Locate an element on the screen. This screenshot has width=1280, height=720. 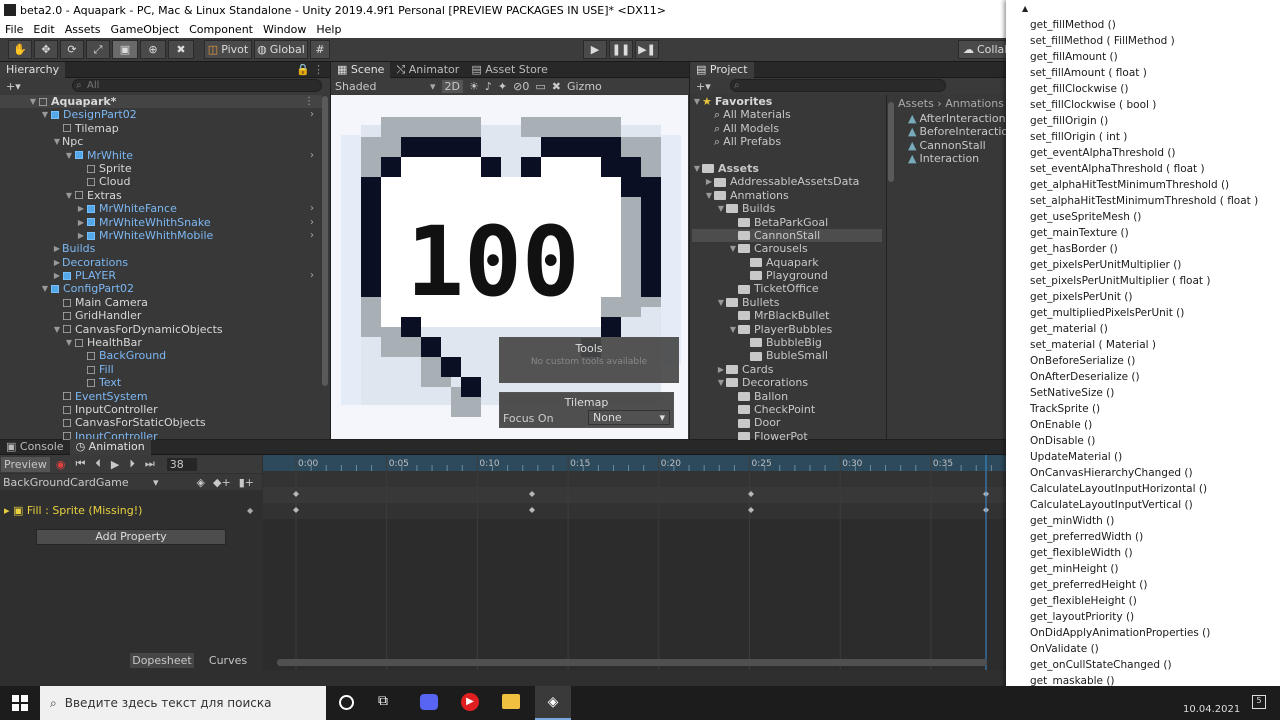
media-player-icon: ▶ is located at coordinates (470, 702).